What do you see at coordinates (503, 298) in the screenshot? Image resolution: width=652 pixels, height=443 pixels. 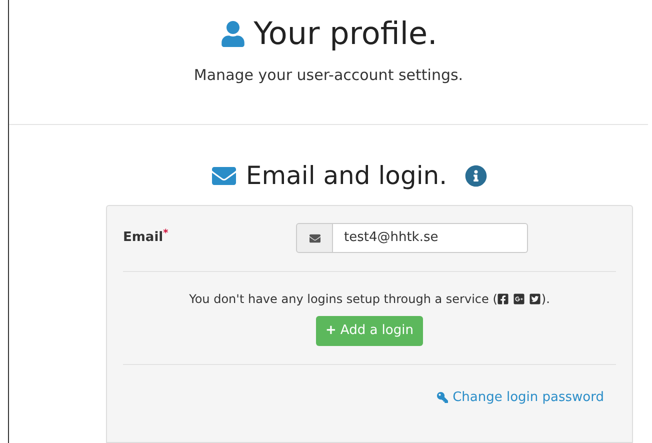 I see `facebook-icon` at bounding box center [503, 298].